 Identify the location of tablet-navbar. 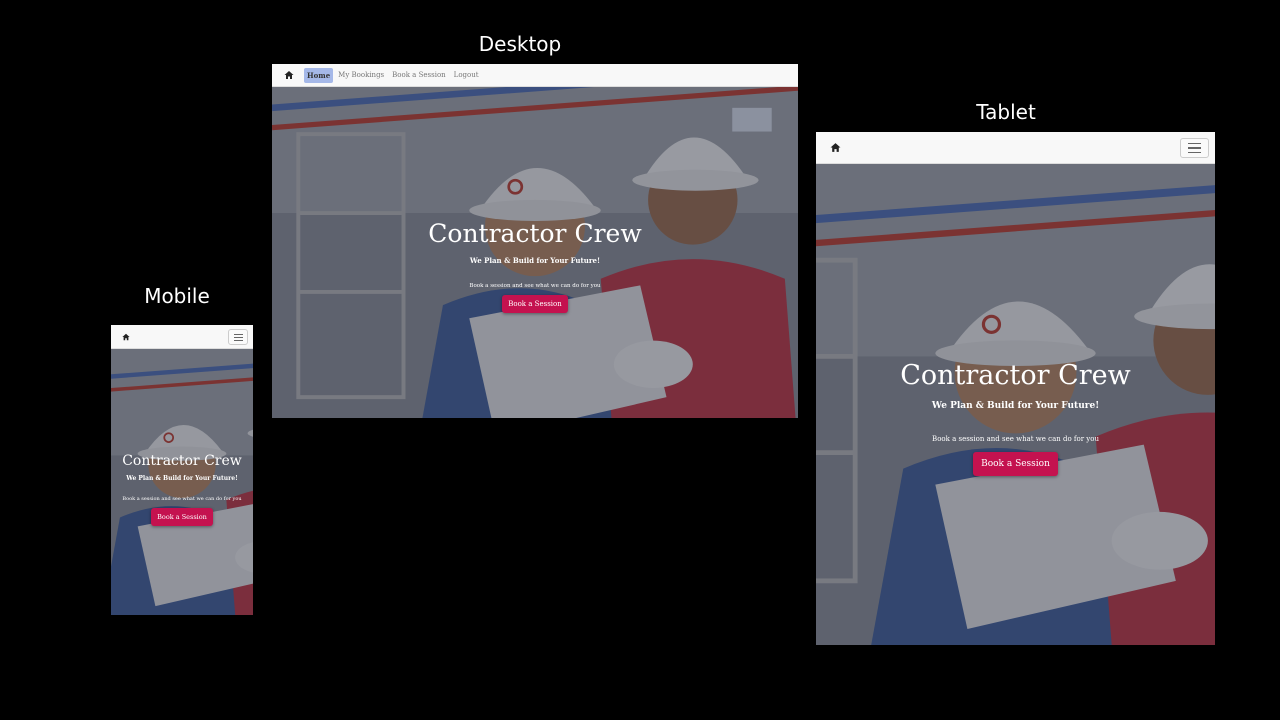
(1015, 148).